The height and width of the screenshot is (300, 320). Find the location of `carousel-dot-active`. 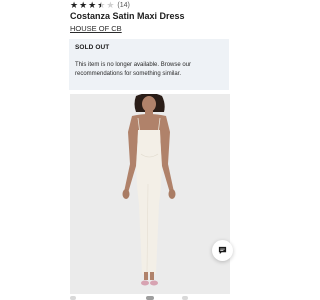

carousel-dot-active is located at coordinates (150, 298).